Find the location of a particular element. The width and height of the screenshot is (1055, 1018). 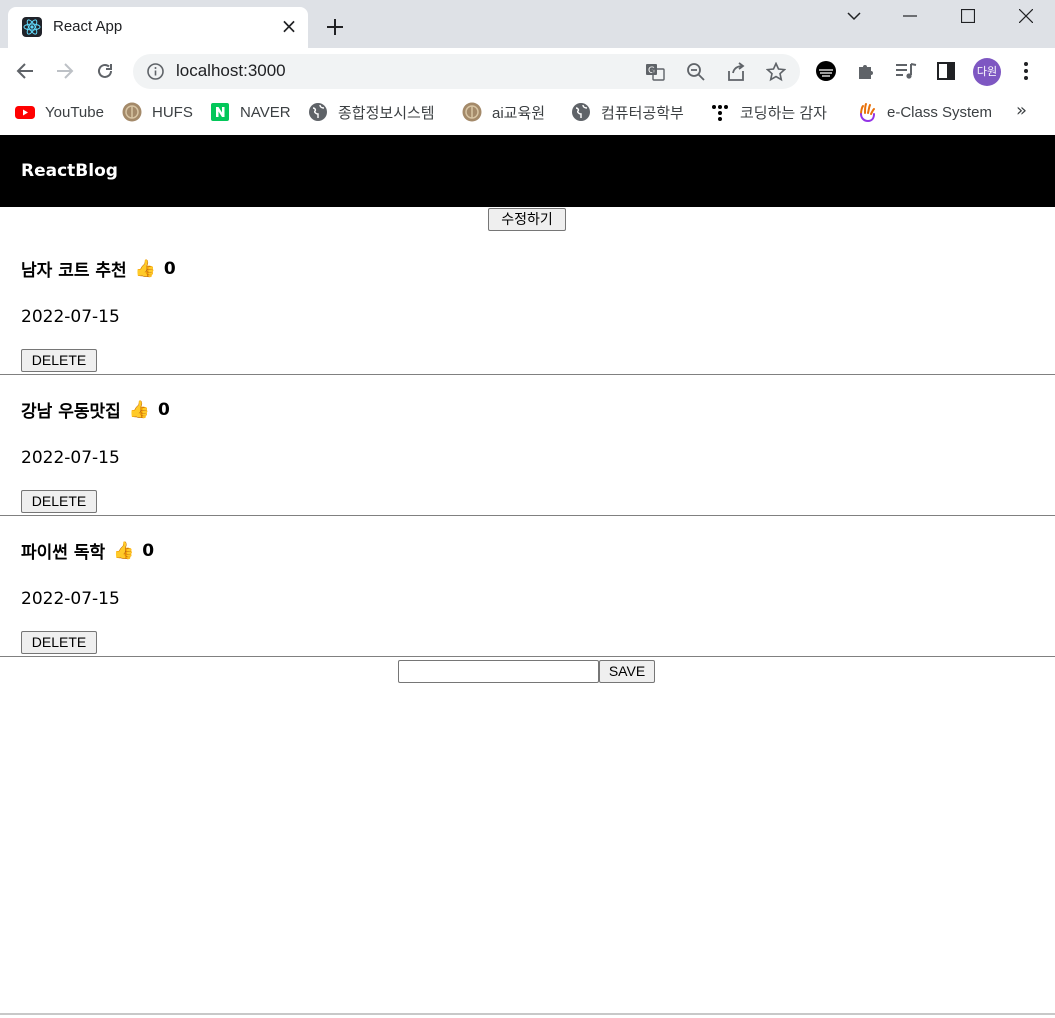

extensions-puzzle-icon is located at coordinates (866, 71).